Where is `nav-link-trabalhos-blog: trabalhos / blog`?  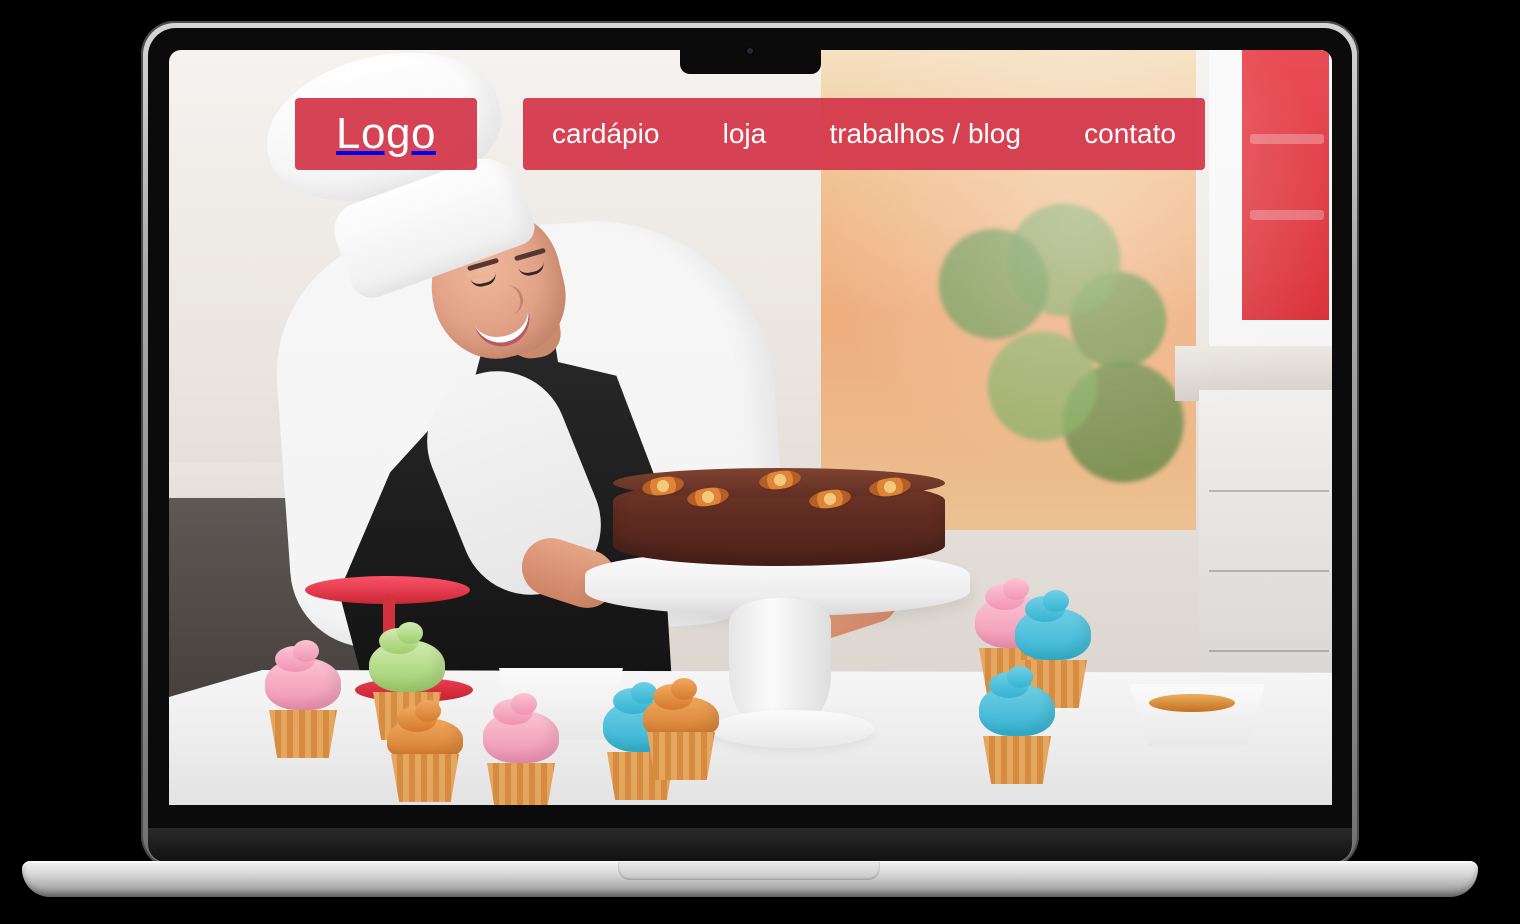
nav-link-trabalhos-blog: trabalhos / blog is located at coordinates (924, 134).